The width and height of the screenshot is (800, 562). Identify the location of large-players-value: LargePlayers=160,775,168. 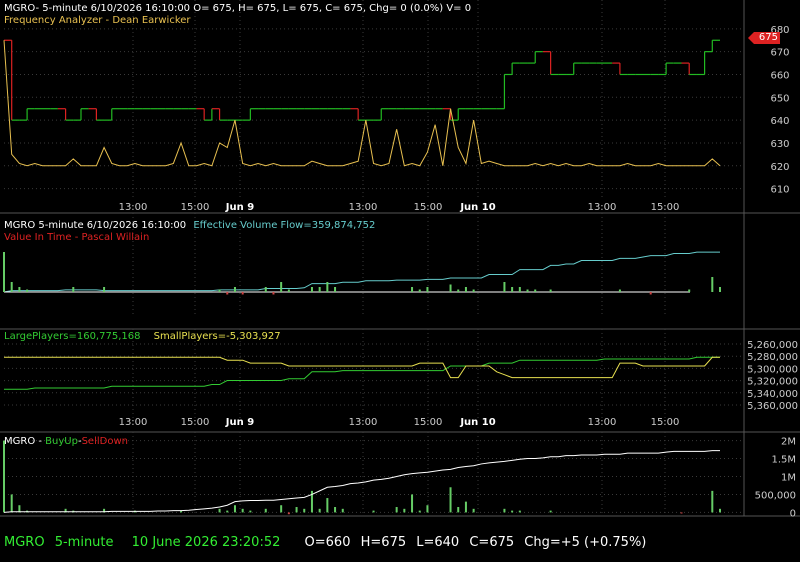
(72, 336).